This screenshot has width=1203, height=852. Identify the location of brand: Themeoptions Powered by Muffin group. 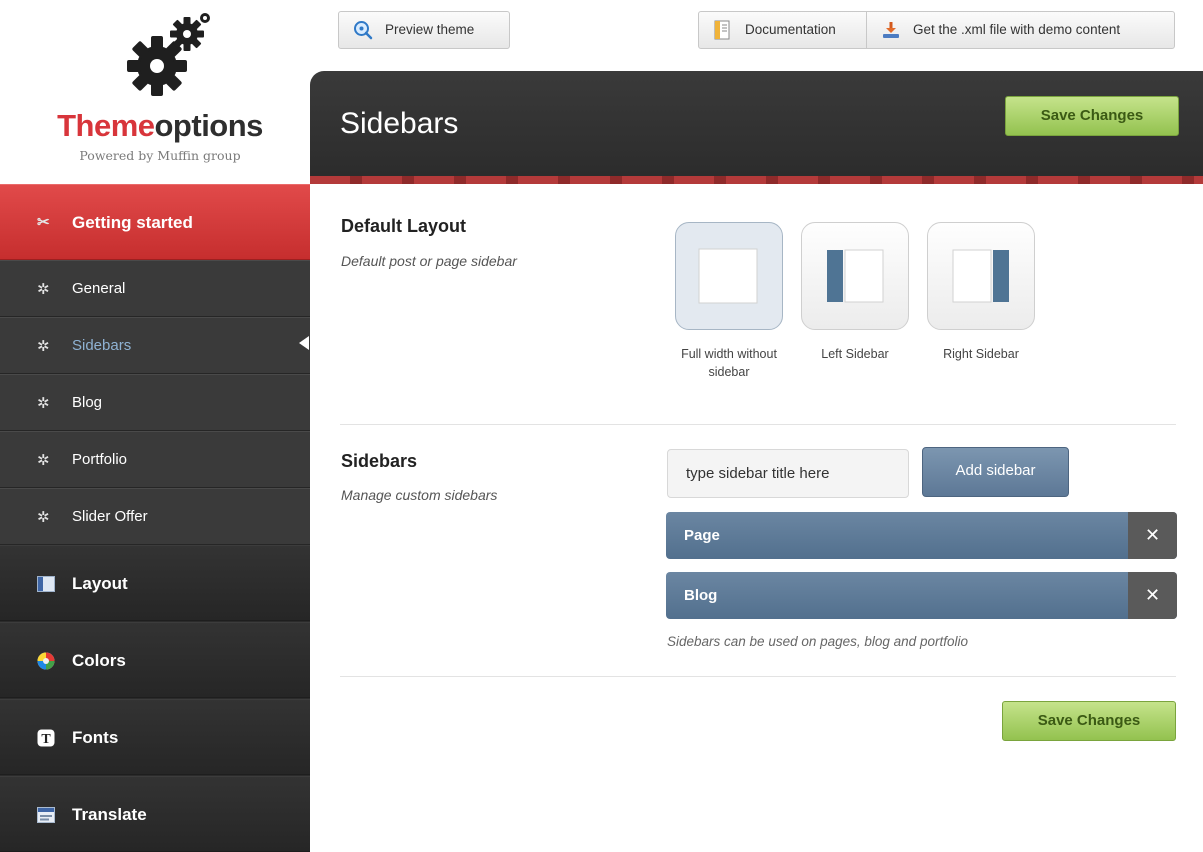
(155, 92).